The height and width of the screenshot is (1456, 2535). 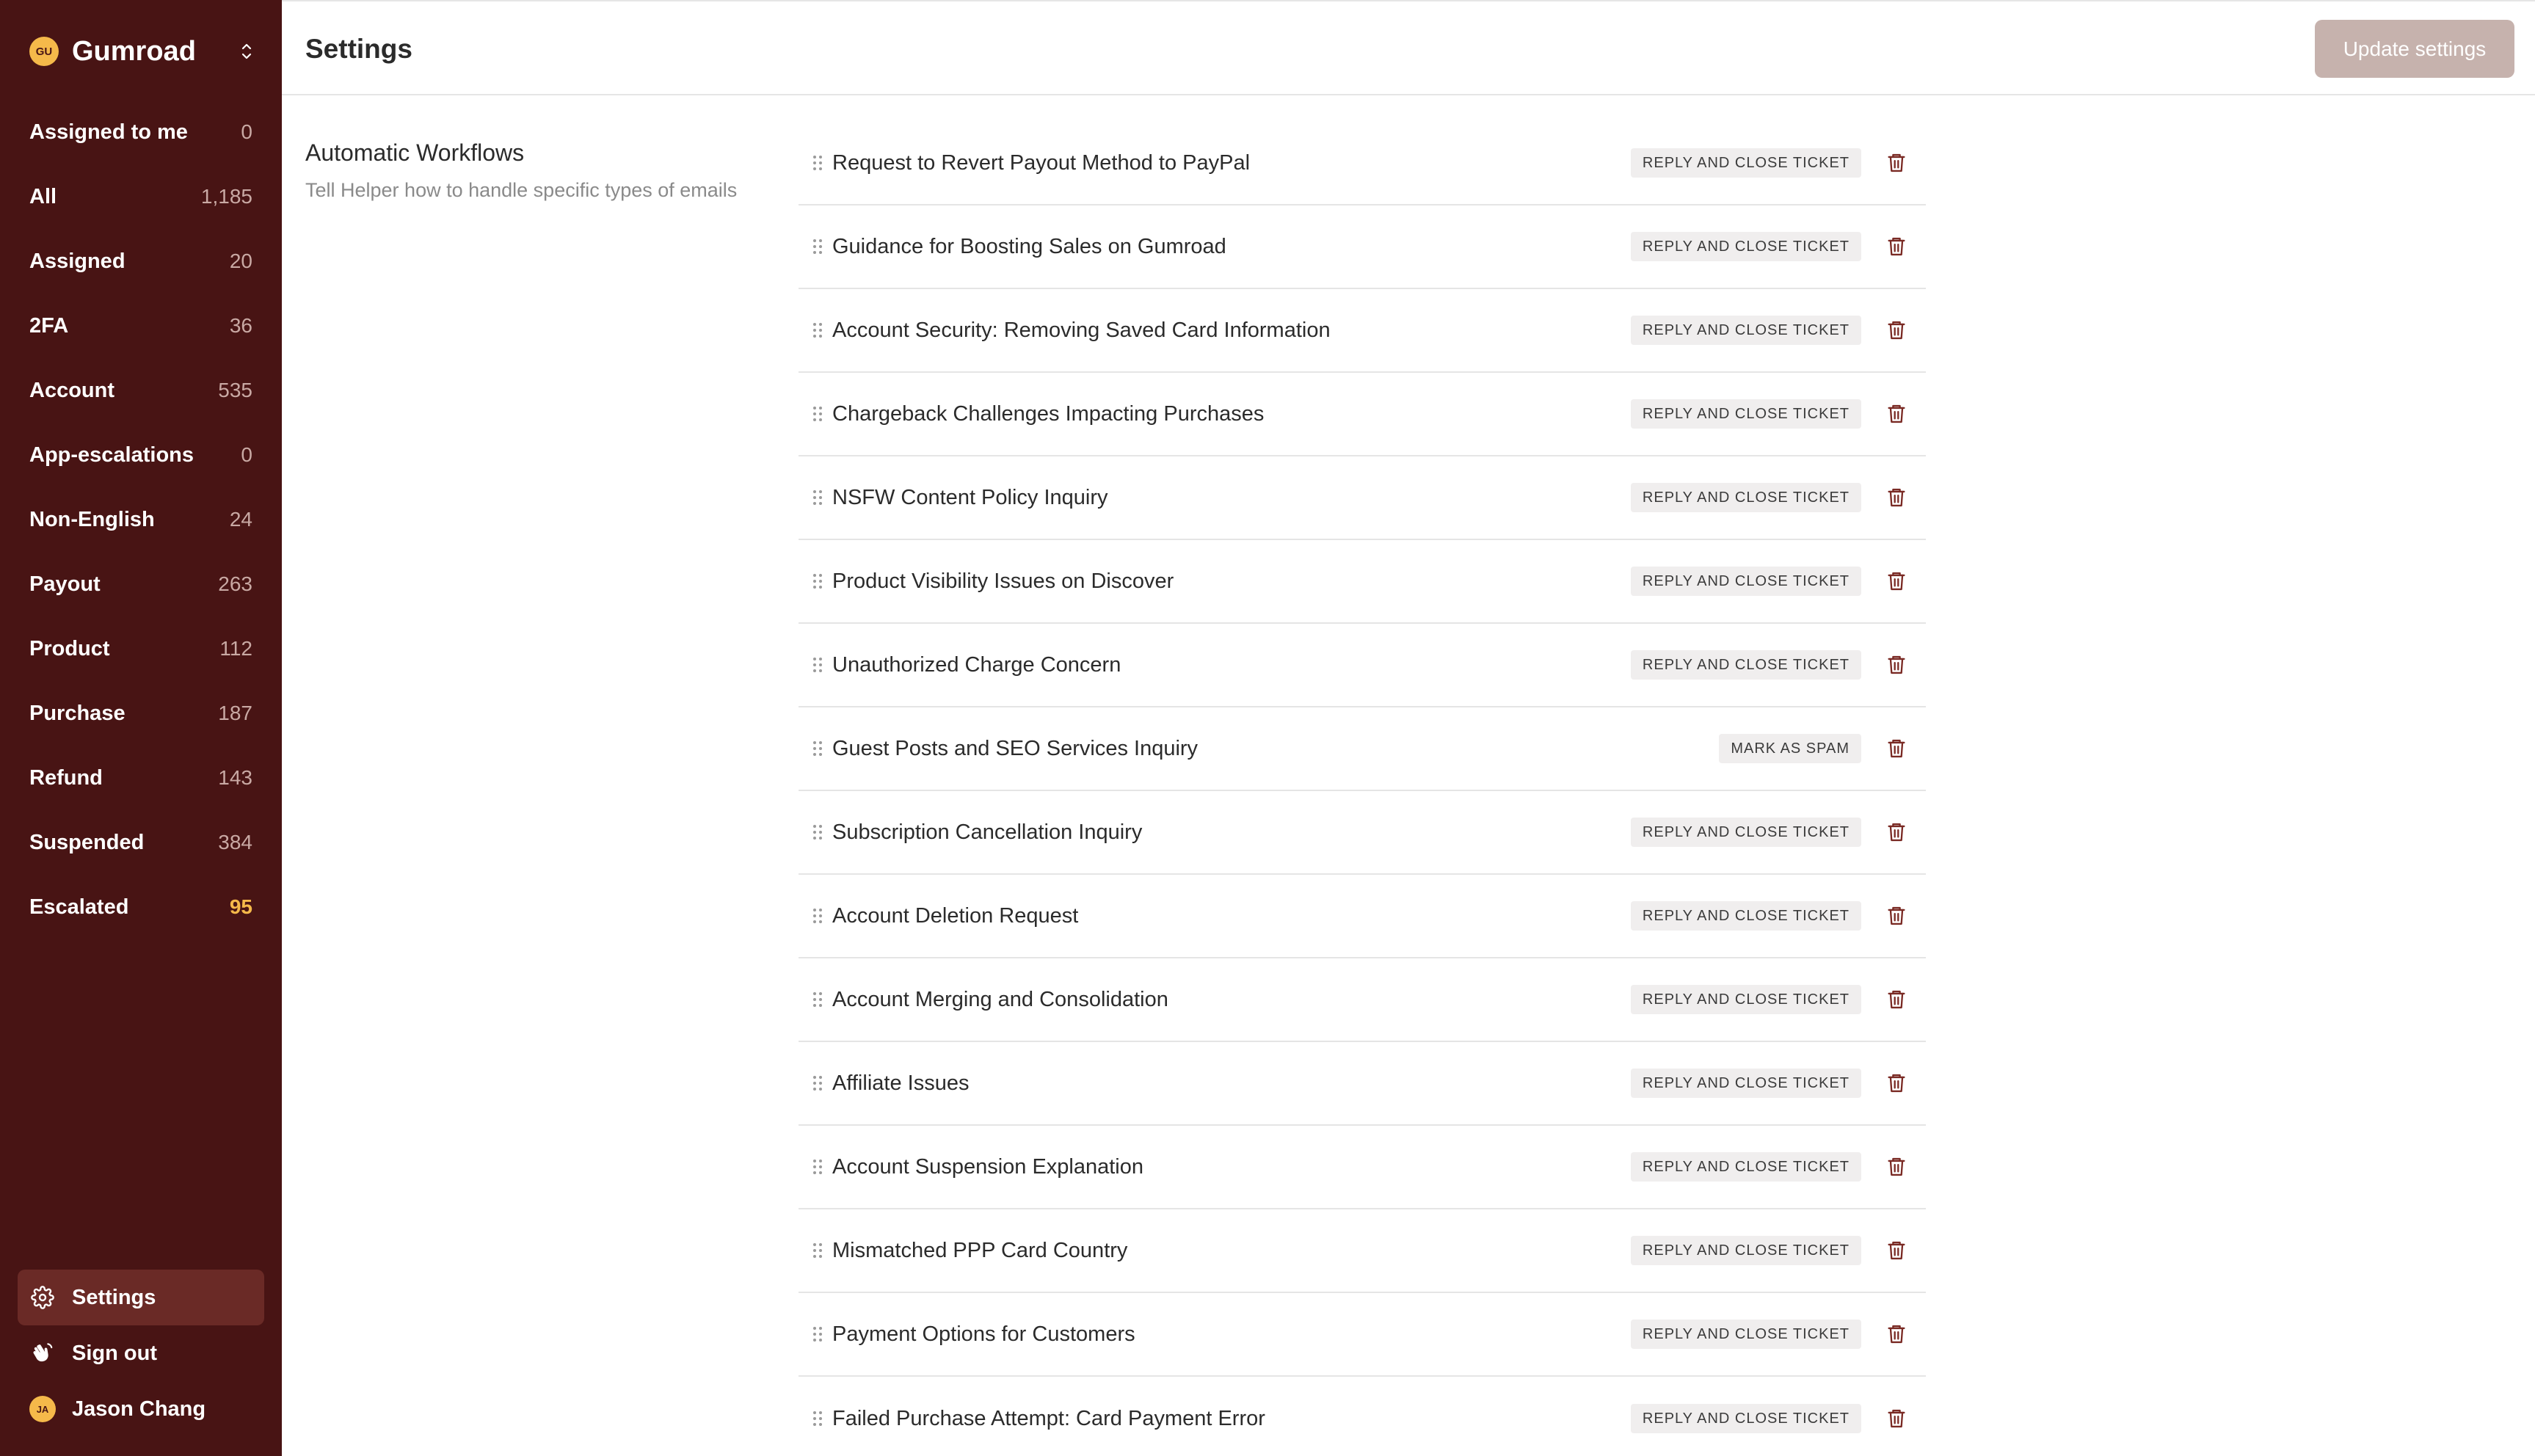 I want to click on nav-item-assigned-to-me: Assigned to me 0, so click(x=141, y=132).